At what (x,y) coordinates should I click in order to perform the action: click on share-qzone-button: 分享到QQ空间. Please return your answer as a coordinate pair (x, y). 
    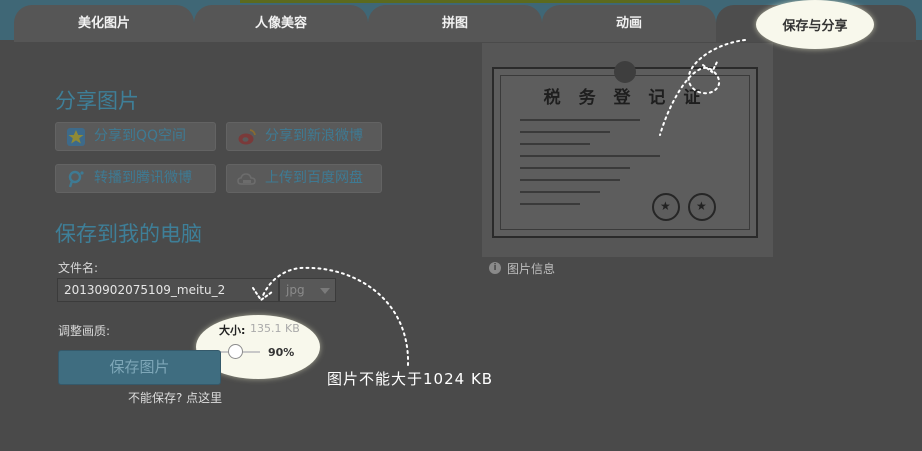
    Looking at the image, I should click on (135, 136).